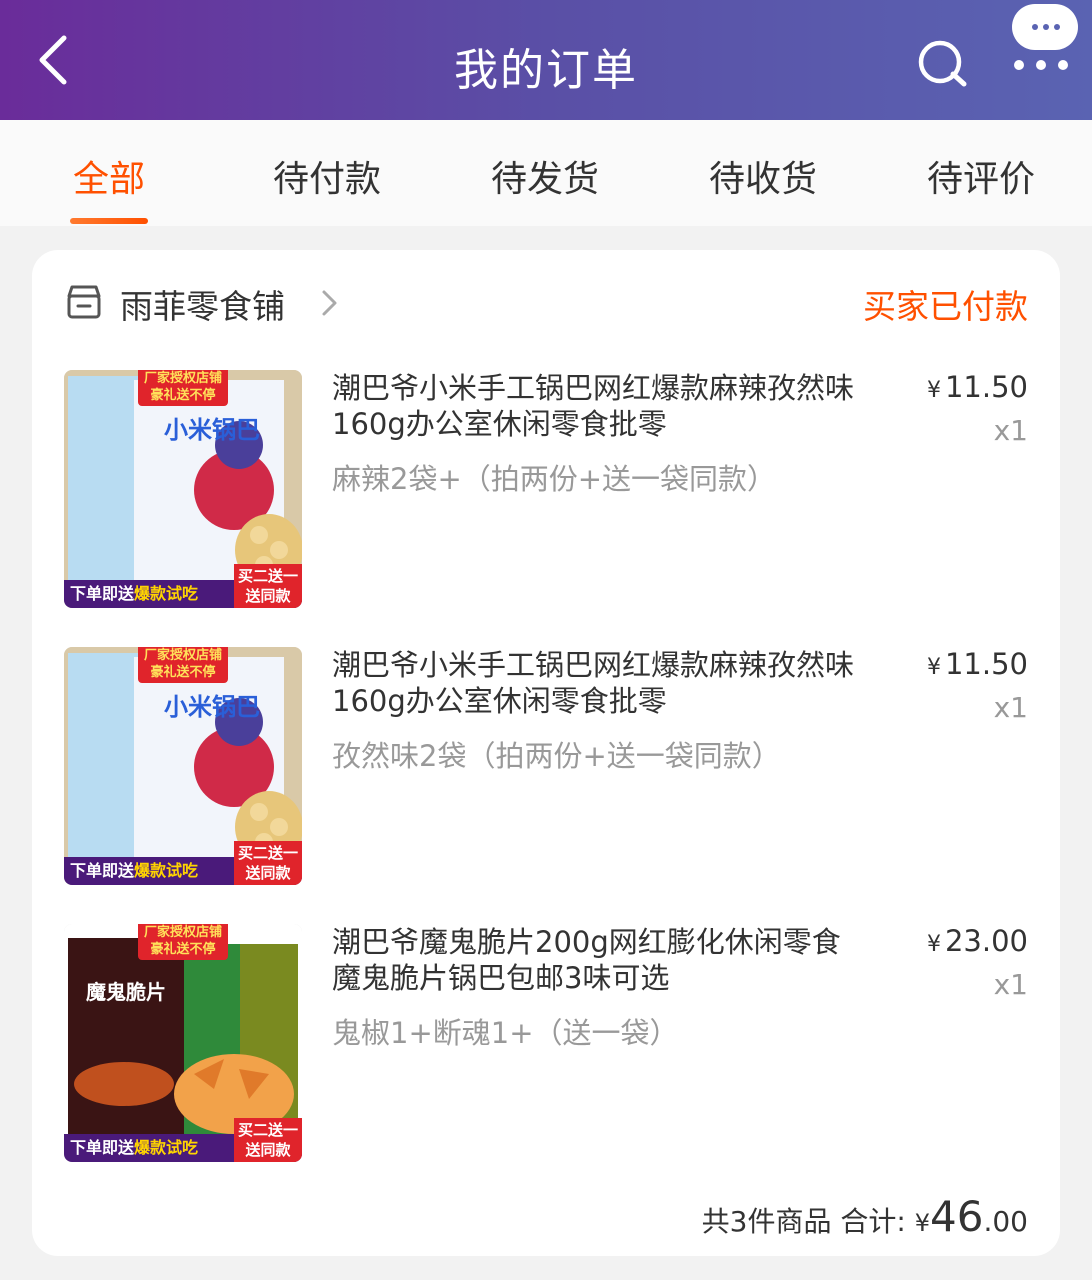 The image size is (1092, 1280). I want to click on store-icon, so click(84, 302).